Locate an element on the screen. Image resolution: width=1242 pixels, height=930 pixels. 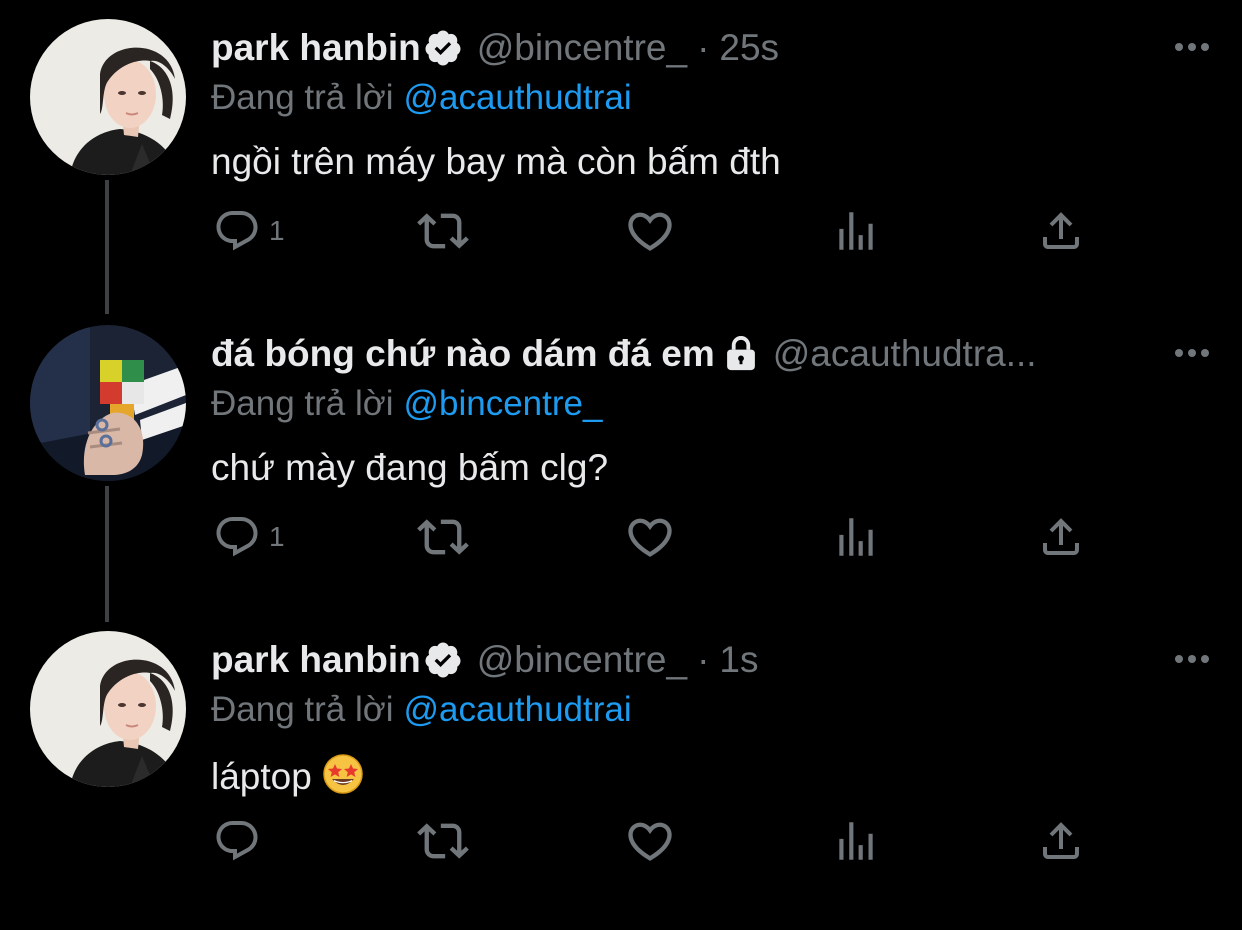
tweet-text-container: láptop is located at coordinates (287, 775).